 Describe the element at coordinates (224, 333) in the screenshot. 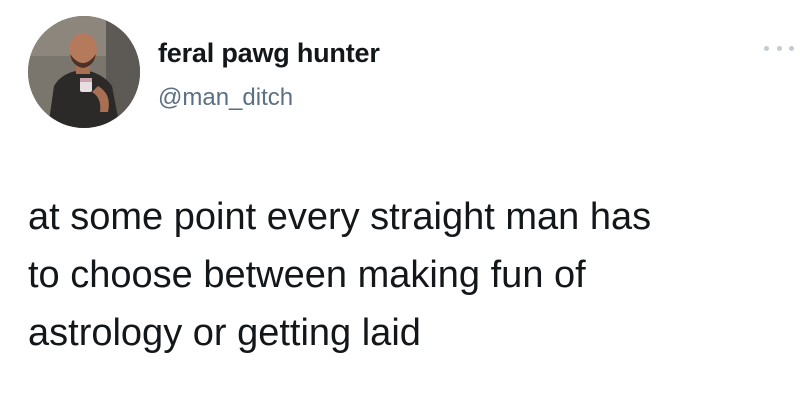

I see `tweet-text-line: astrology or getting laid` at that location.